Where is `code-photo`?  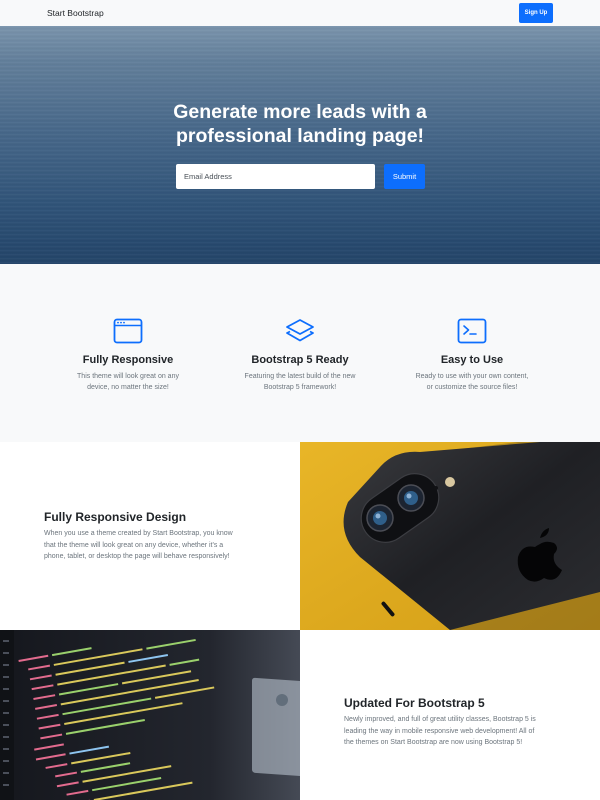
code-photo is located at coordinates (150, 715).